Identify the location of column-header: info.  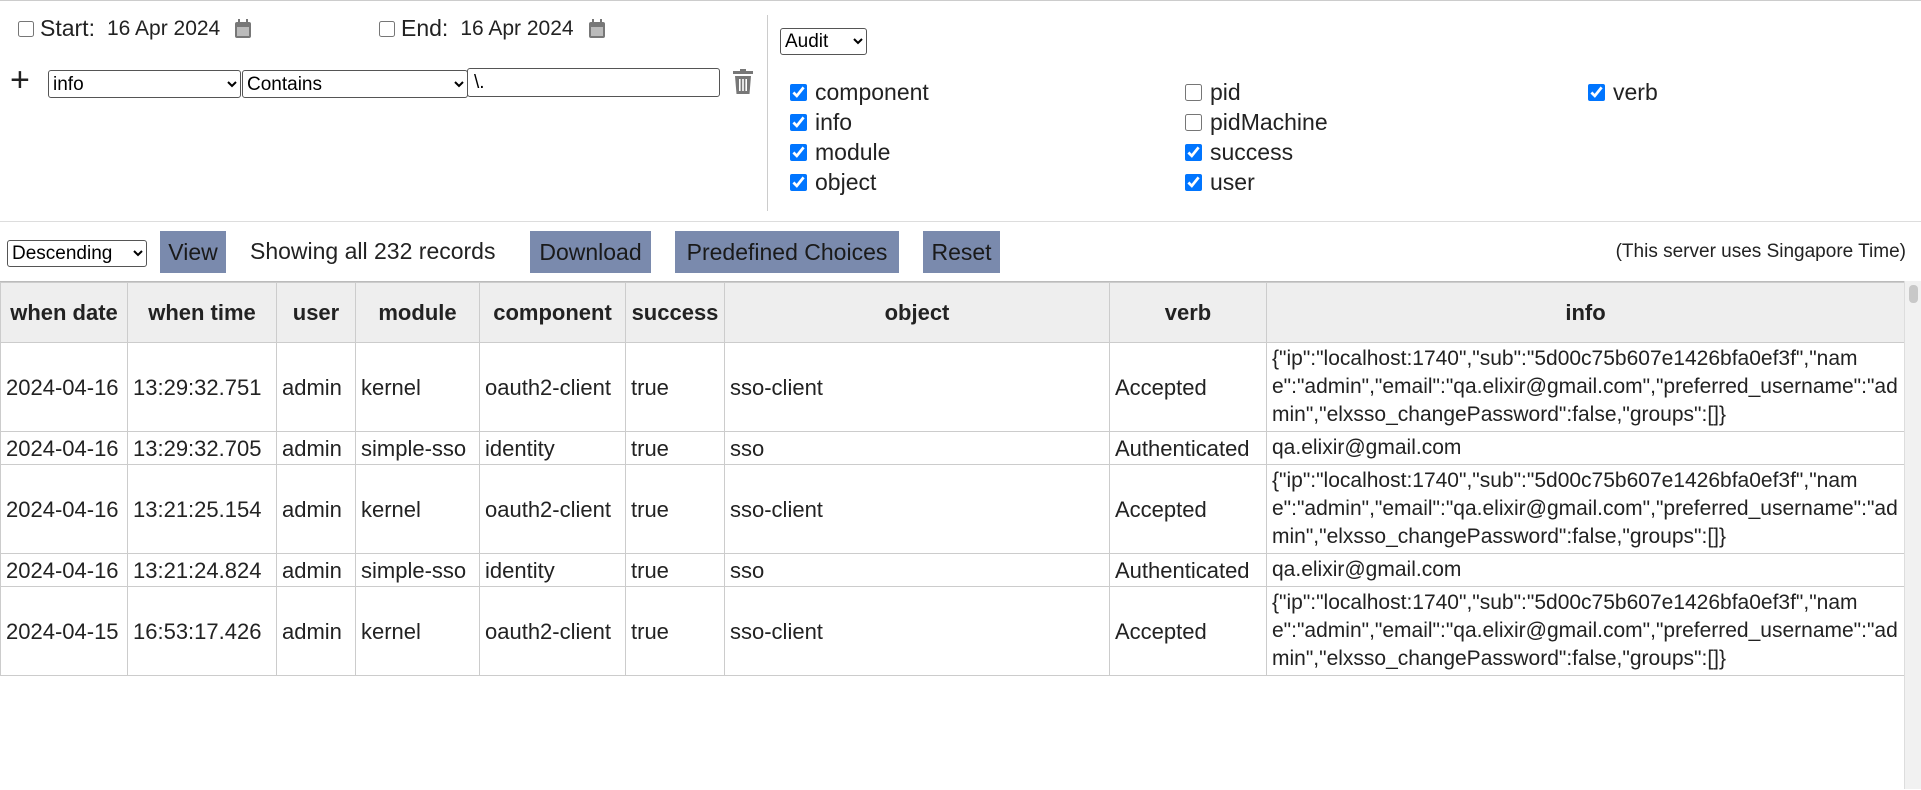
(1585, 312).